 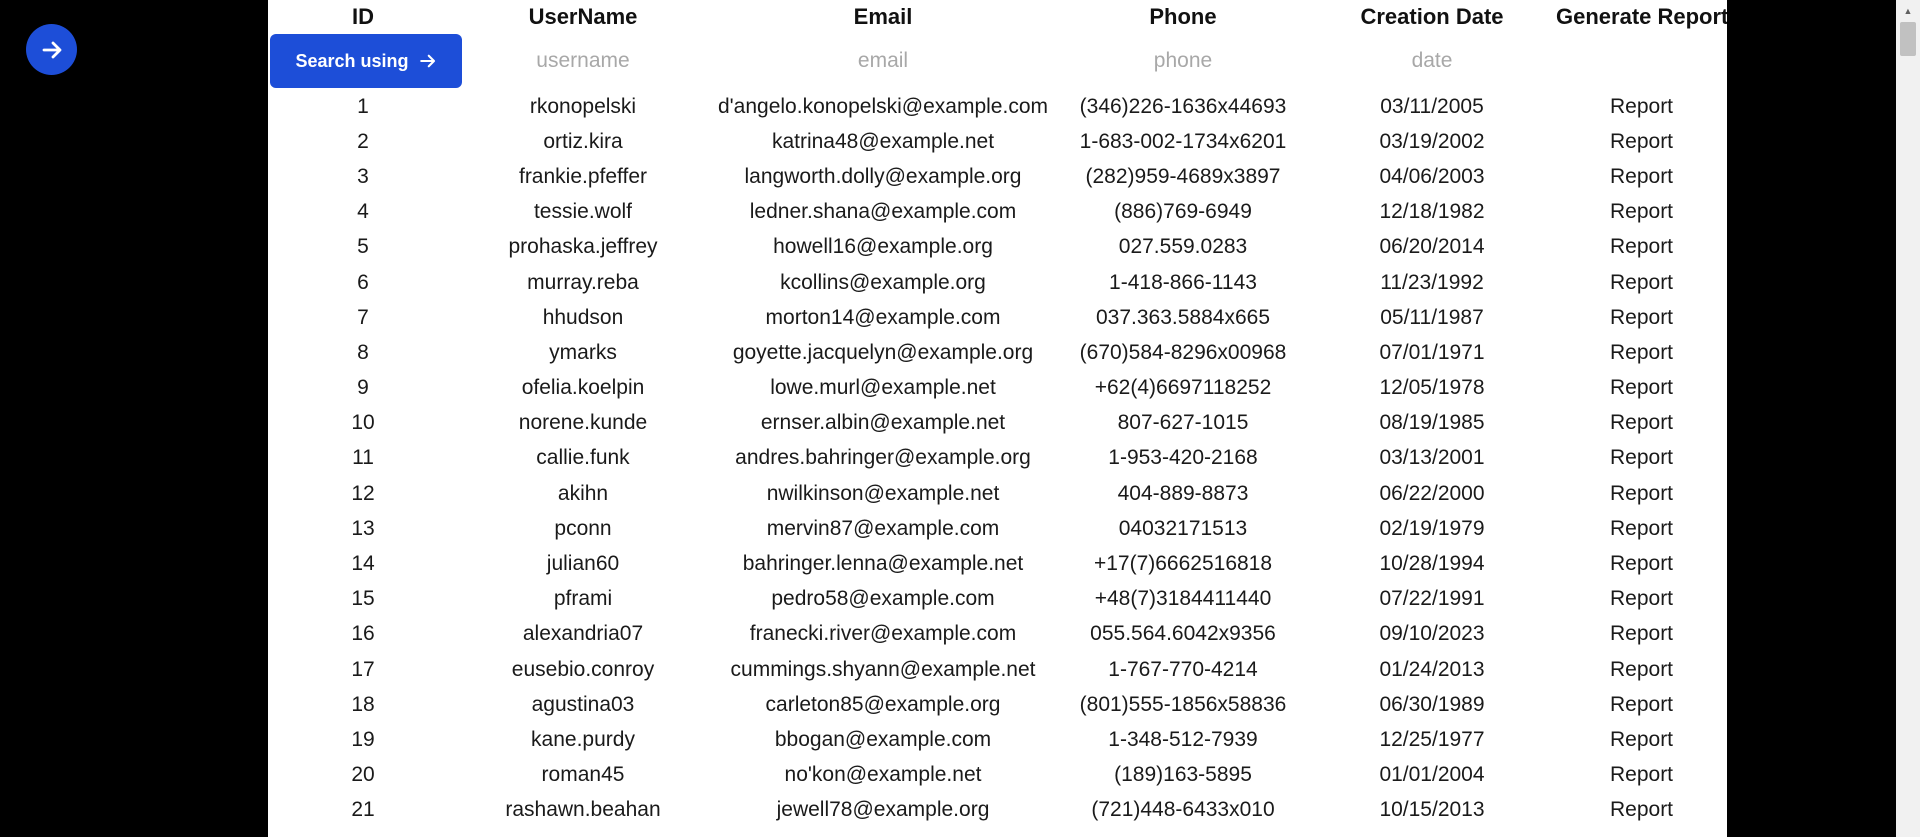 I want to click on cell-phone: +17(7)6662516818, so click(x=1183, y=564).